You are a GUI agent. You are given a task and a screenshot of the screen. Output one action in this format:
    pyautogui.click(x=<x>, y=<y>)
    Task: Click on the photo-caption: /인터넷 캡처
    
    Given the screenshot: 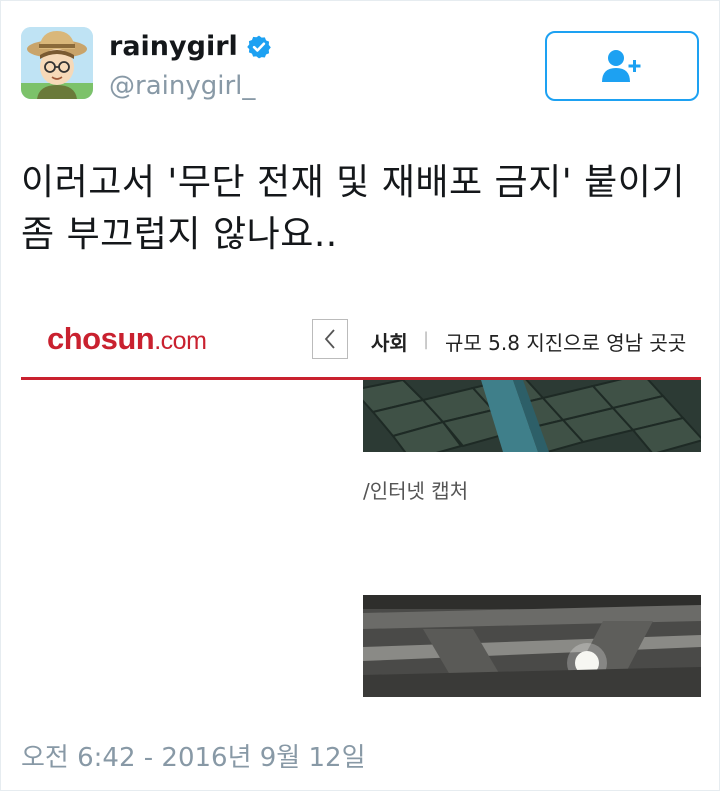 What is the action you would take?
    pyautogui.click(x=416, y=491)
    